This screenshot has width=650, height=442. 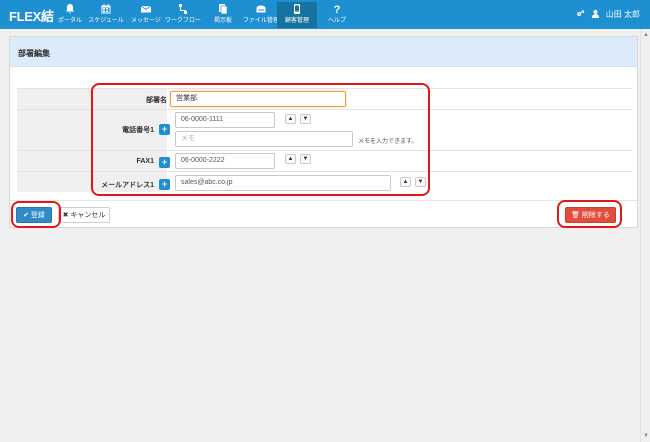 I want to click on workflow-icon, so click(x=183, y=10).